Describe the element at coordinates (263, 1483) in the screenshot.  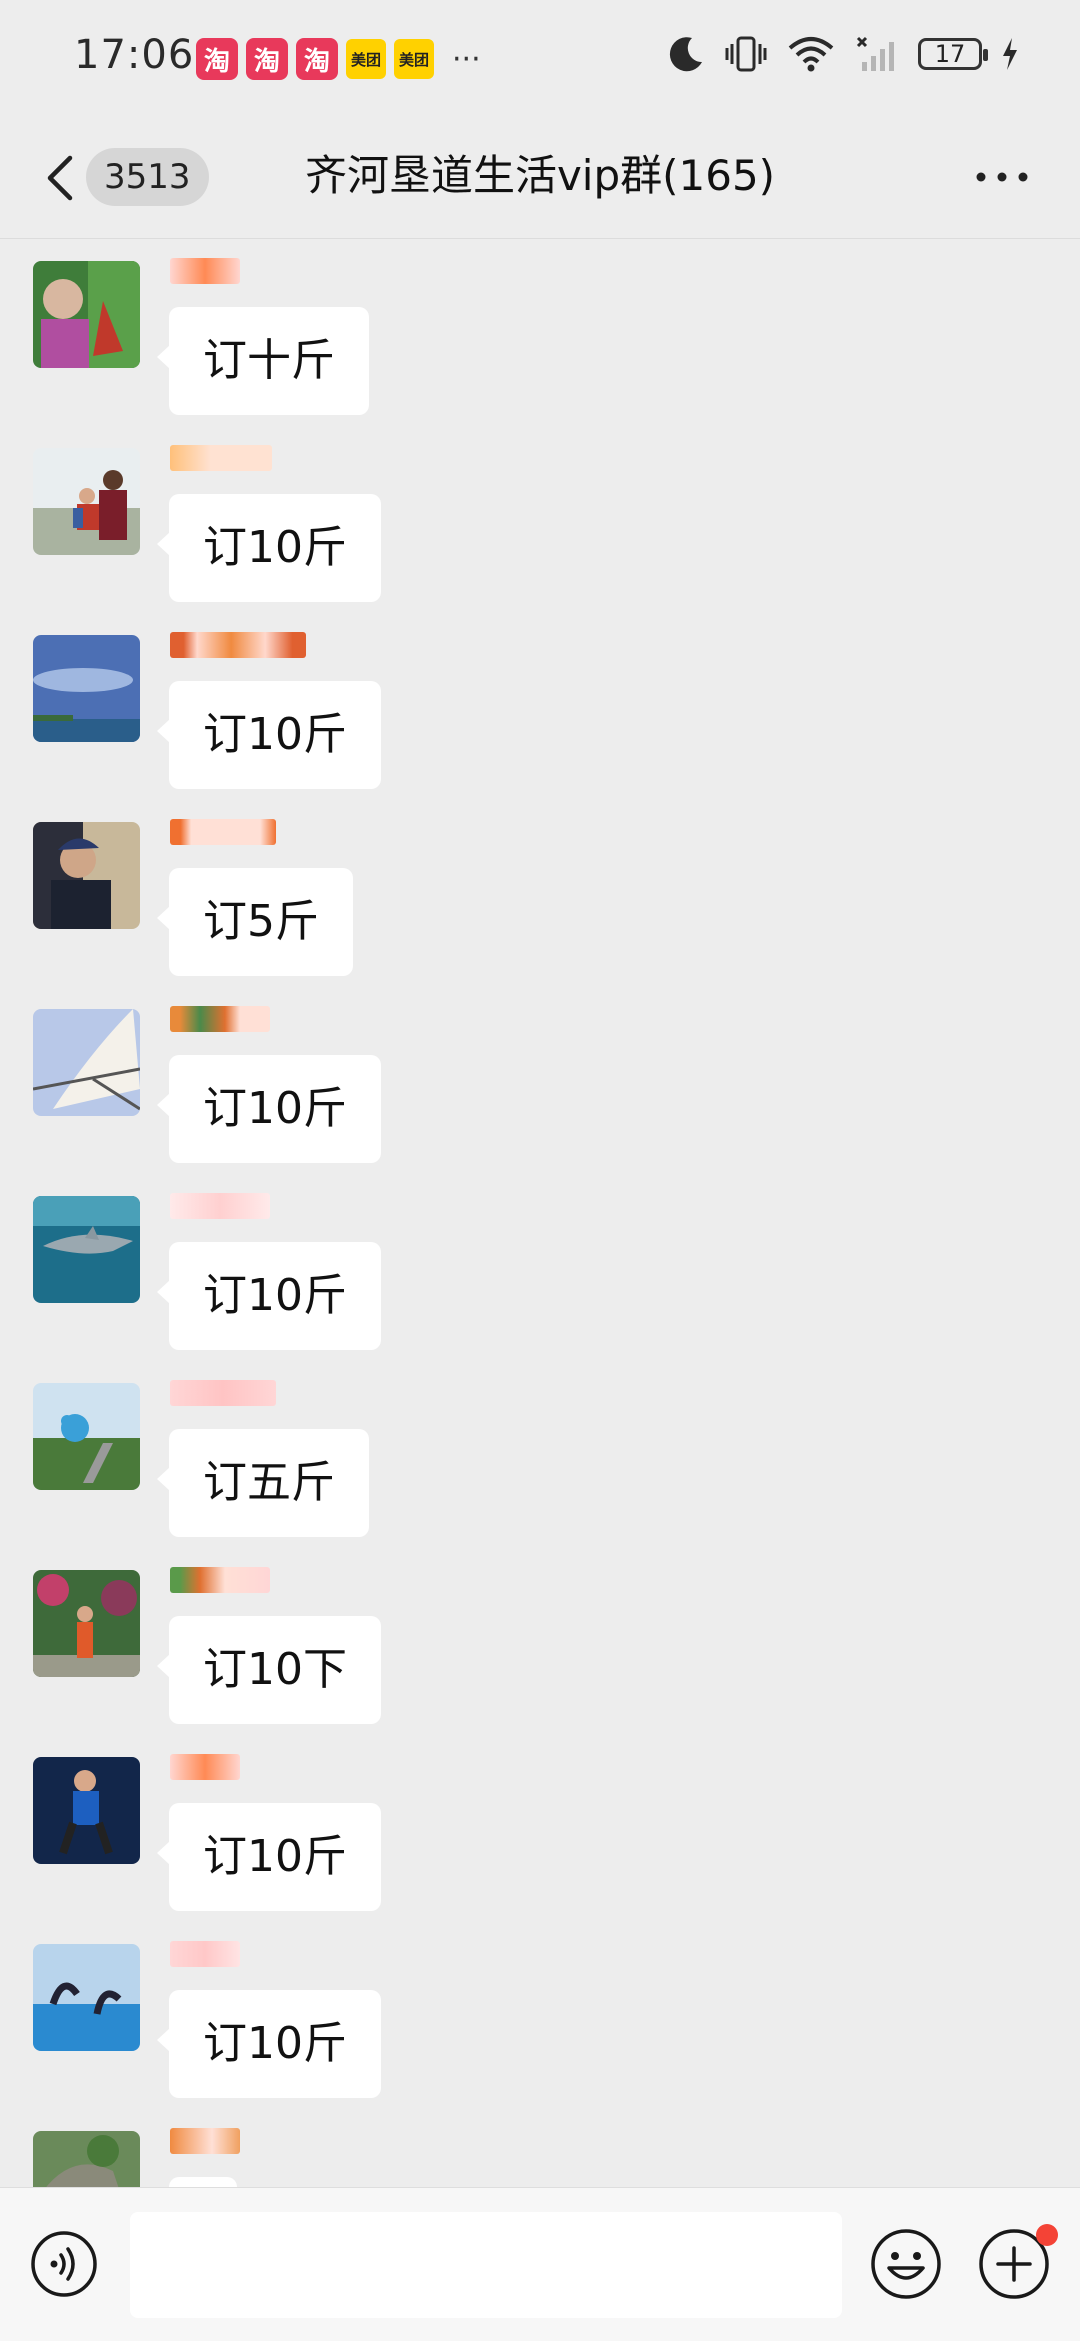
I see `message-bubble: 订五斤` at that location.